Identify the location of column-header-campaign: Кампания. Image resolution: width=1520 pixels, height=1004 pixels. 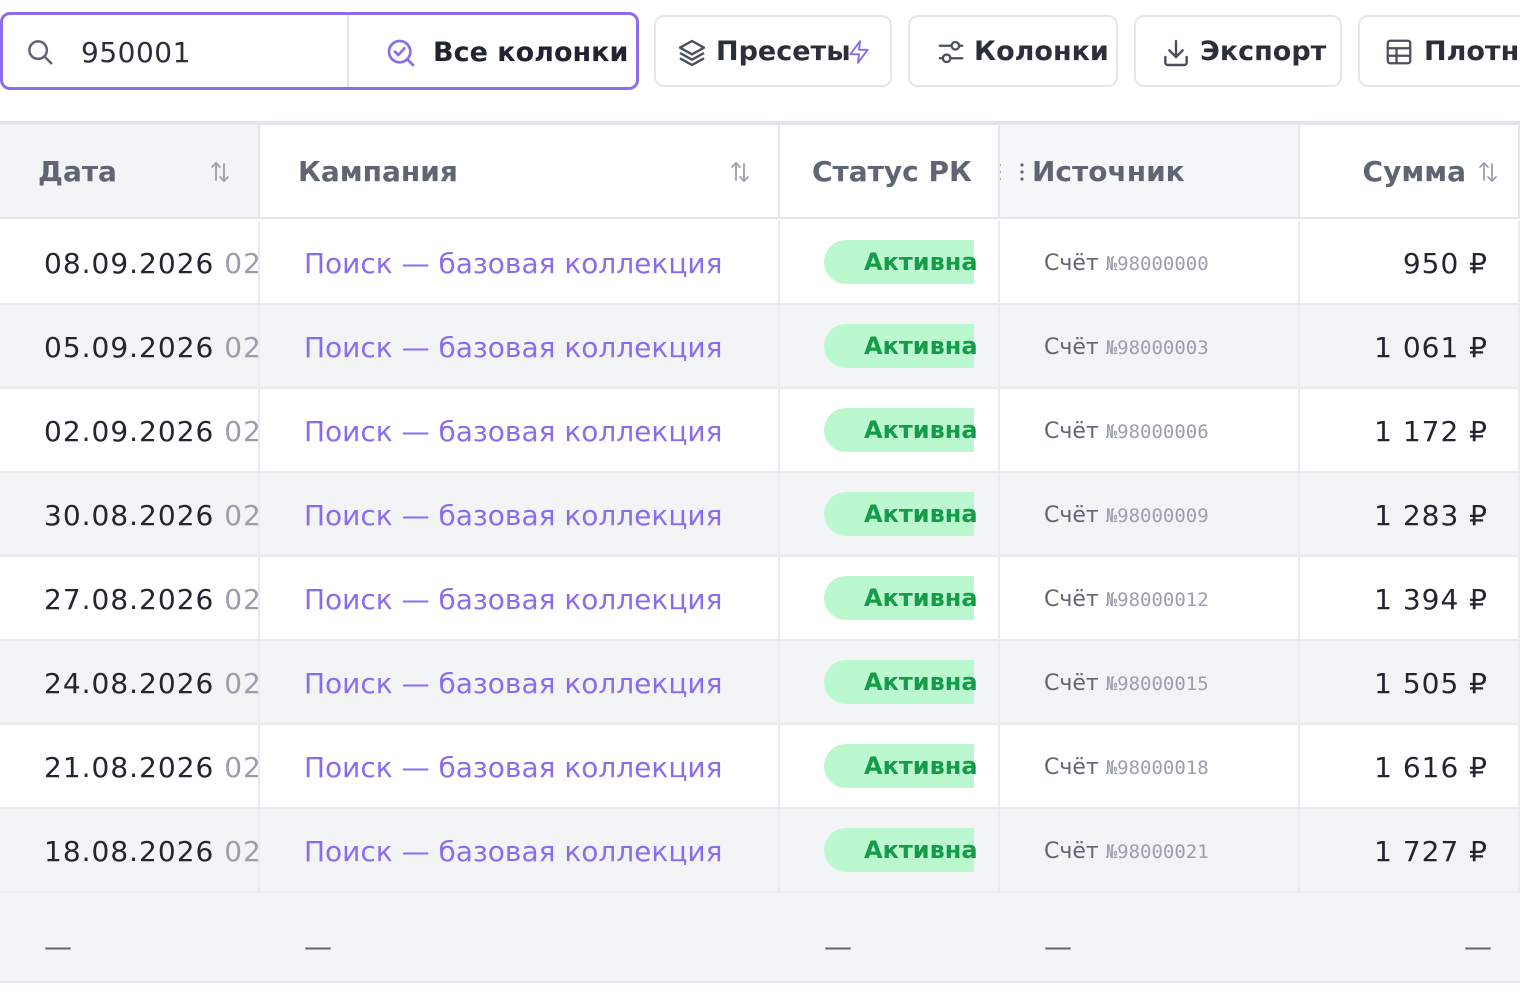
(520, 171).